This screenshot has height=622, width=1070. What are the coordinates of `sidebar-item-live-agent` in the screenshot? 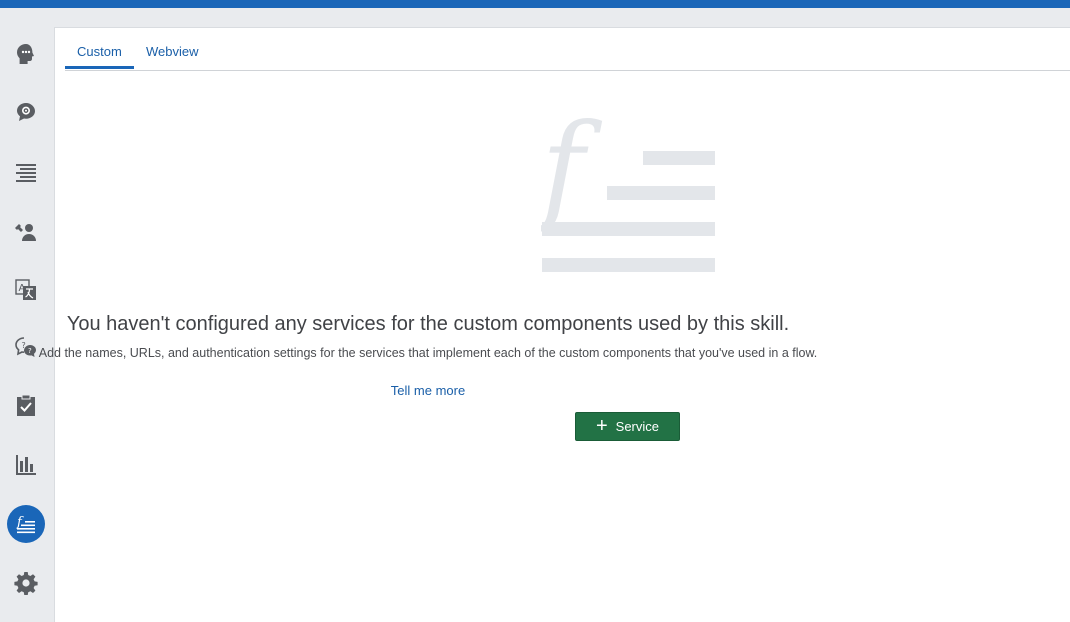 It's located at (26, 231).